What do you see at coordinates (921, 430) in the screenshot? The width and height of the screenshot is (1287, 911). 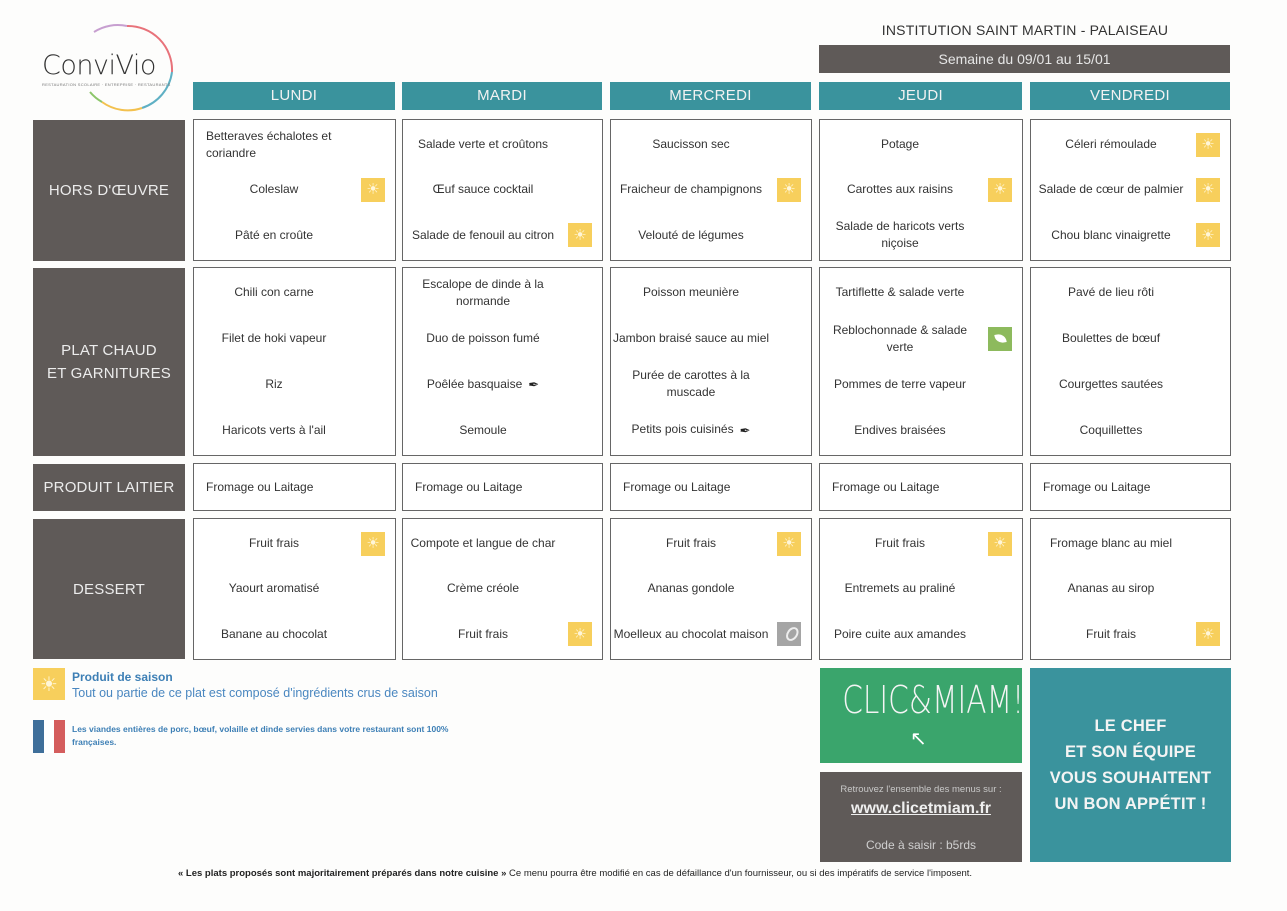 I see `dish-item: Endives braisées` at bounding box center [921, 430].